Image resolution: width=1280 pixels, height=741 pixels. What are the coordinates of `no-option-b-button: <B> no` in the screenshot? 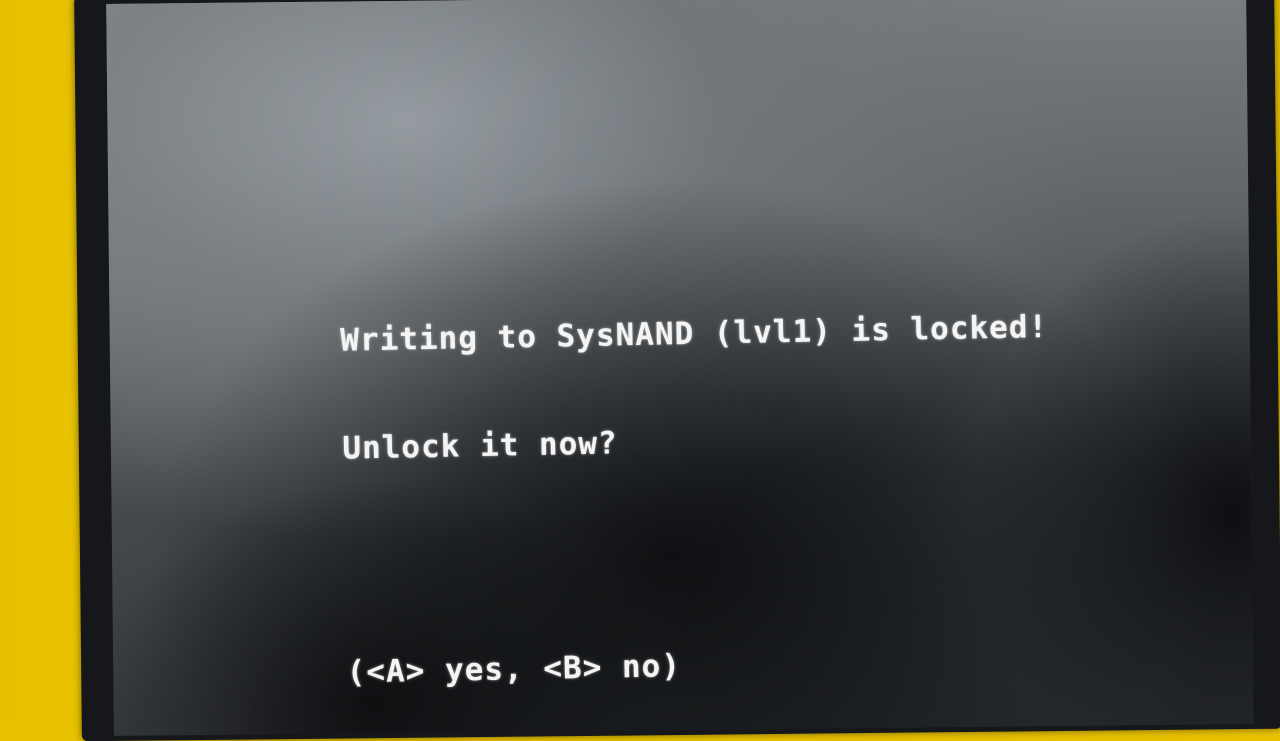 It's located at (602, 668).